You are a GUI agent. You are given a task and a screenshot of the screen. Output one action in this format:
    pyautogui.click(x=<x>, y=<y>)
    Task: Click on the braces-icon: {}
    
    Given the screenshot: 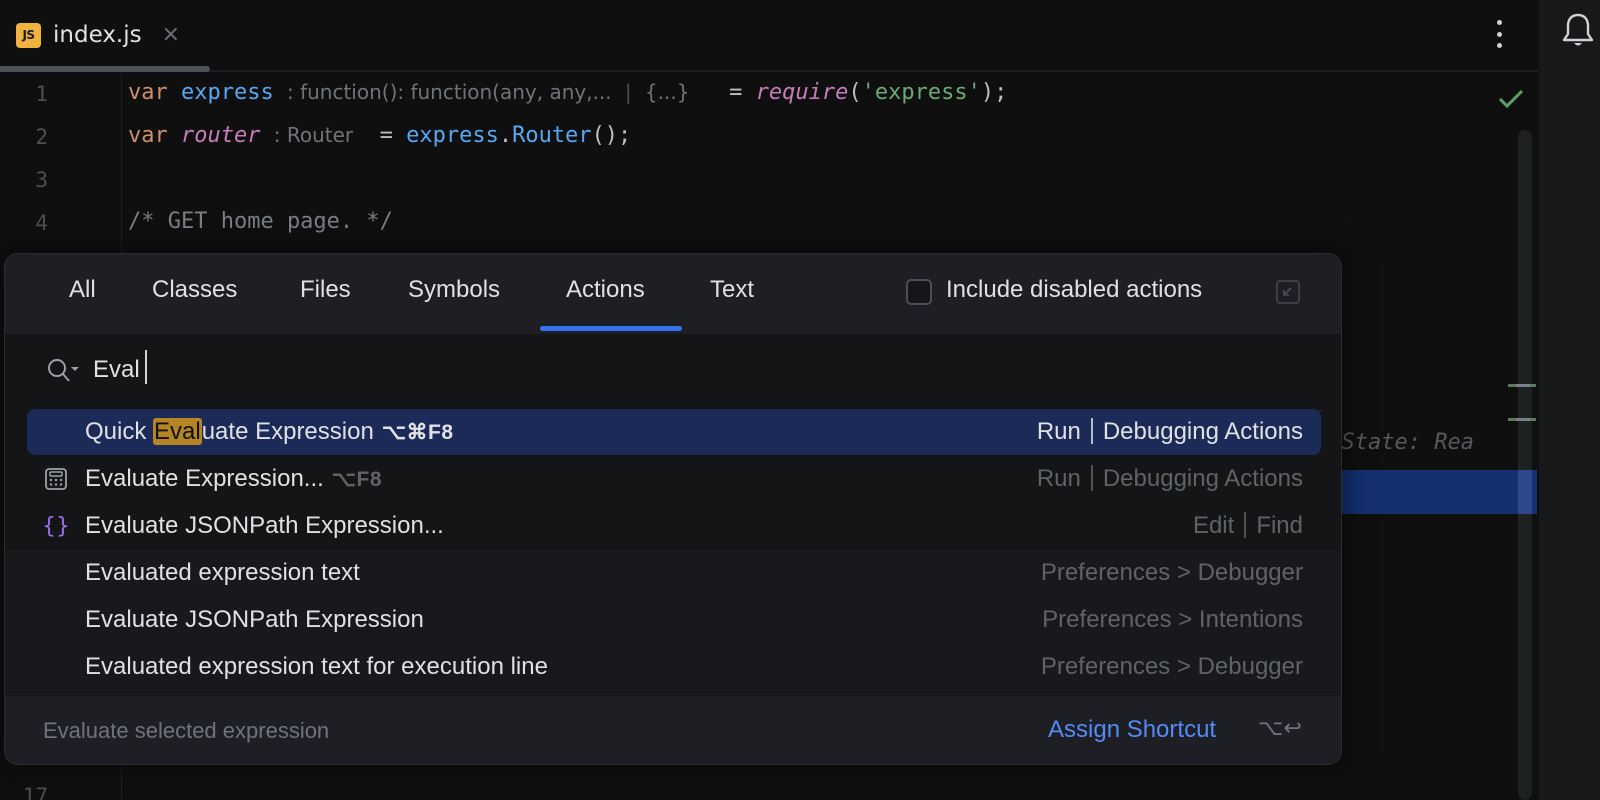 What is the action you would take?
    pyautogui.click(x=56, y=526)
    